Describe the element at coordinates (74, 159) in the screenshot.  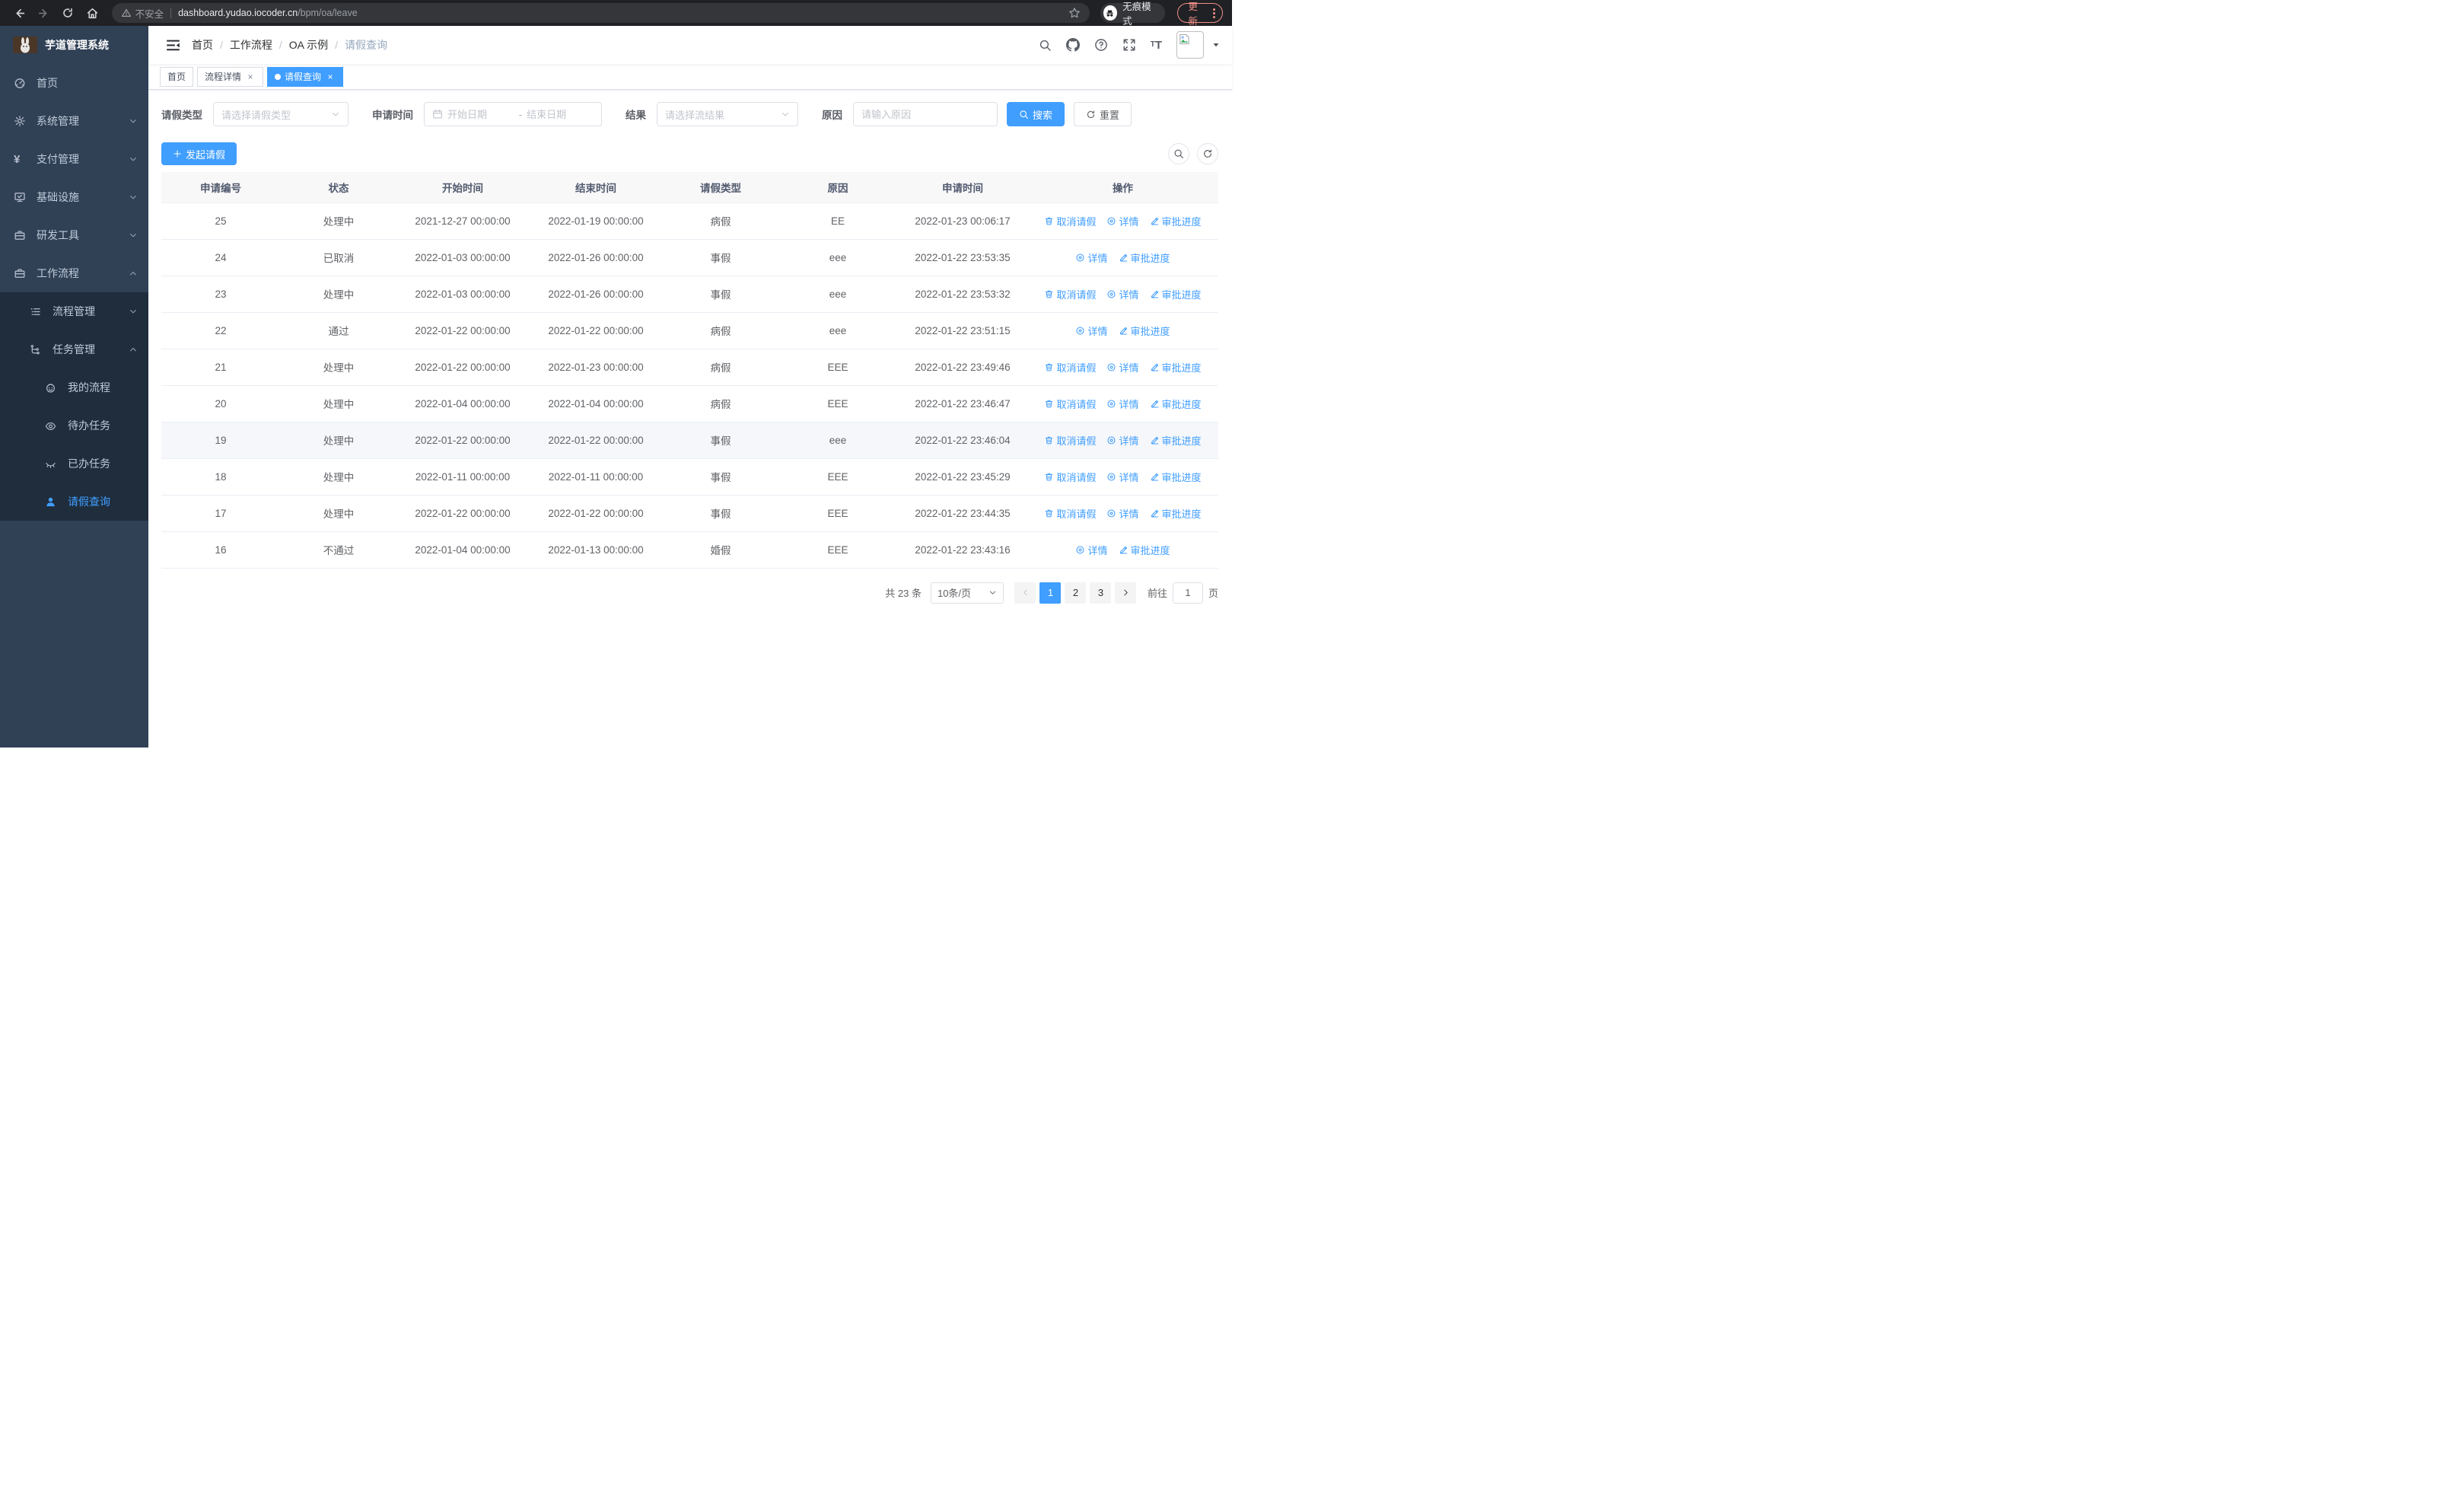
I see `sidebar-item-payment: ¥ 支付管理` at that location.